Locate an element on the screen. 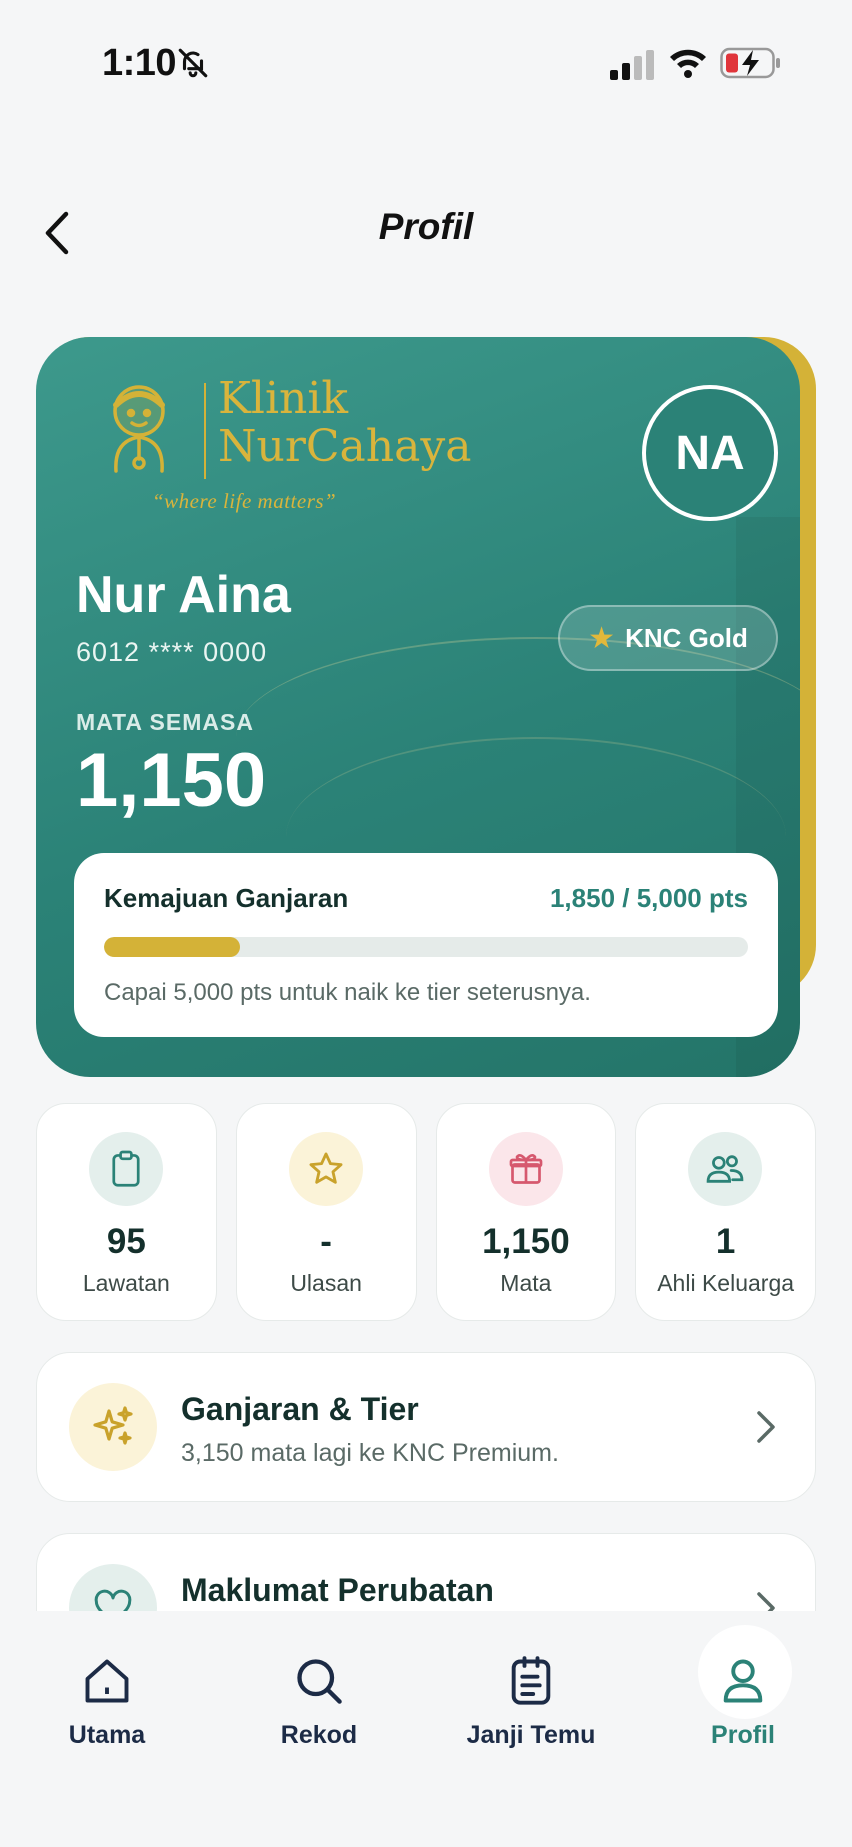  status-time: 1:10 is located at coordinates (139, 63).